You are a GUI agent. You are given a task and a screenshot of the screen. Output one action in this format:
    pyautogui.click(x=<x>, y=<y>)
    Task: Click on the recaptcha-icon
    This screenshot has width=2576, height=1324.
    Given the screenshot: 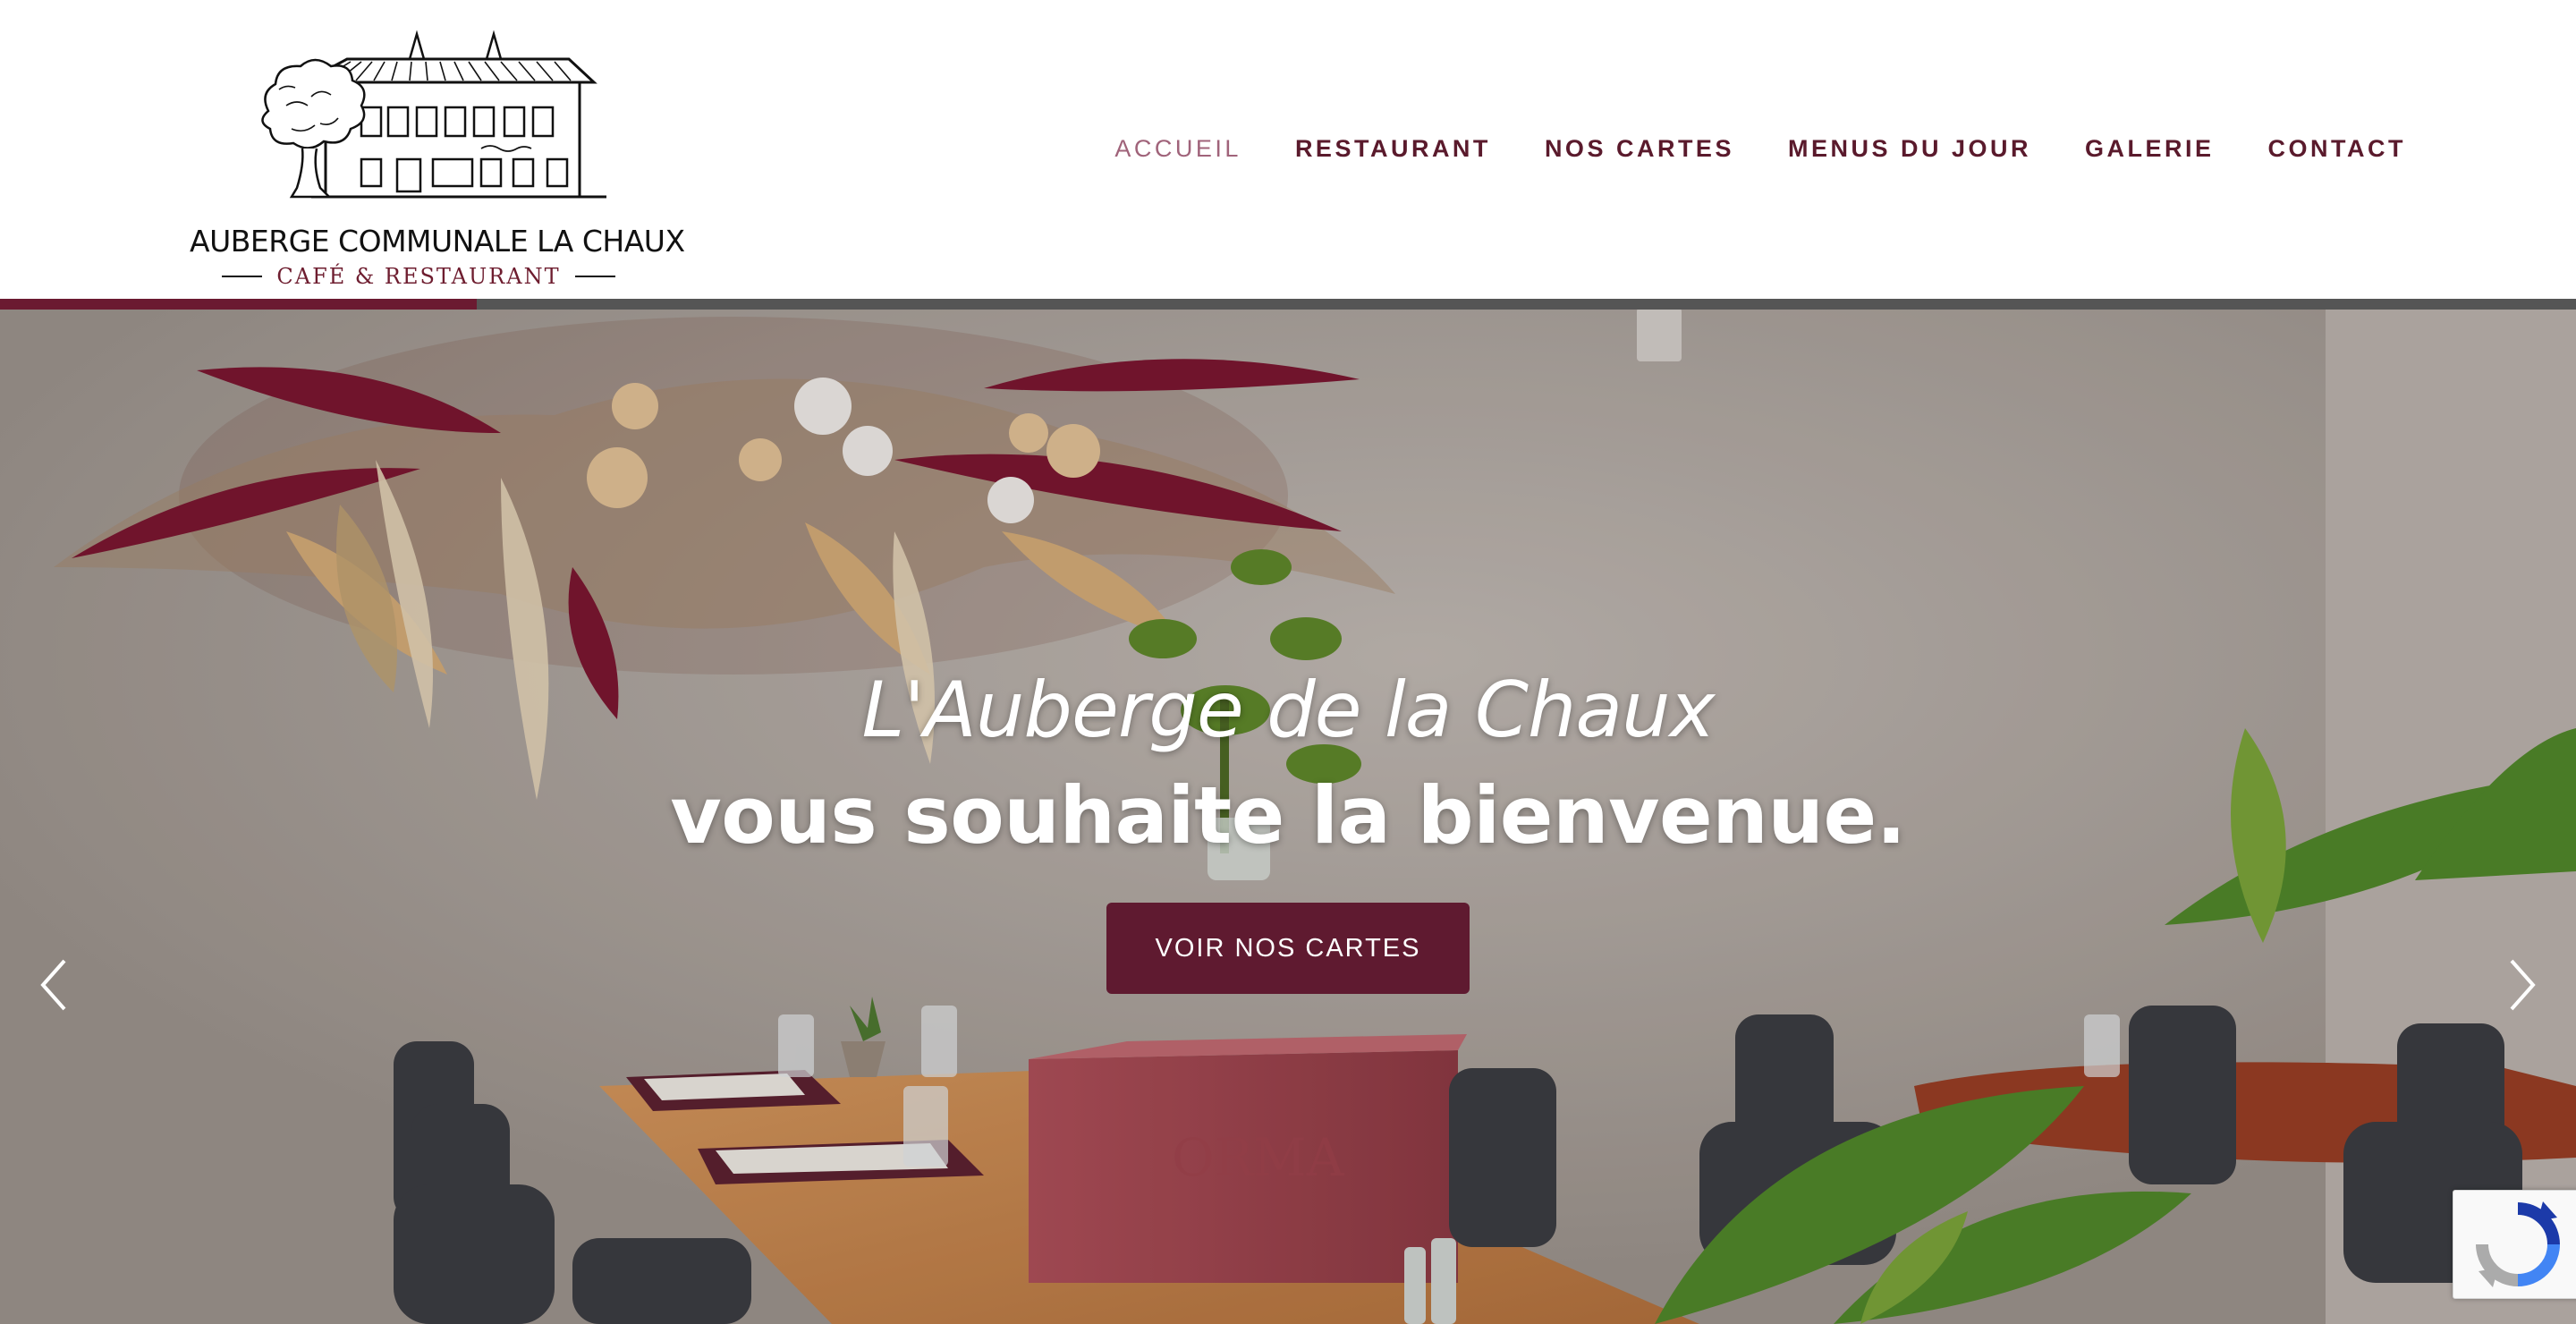 What is the action you would take?
    pyautogui.click(x=2518, y=1244)
    